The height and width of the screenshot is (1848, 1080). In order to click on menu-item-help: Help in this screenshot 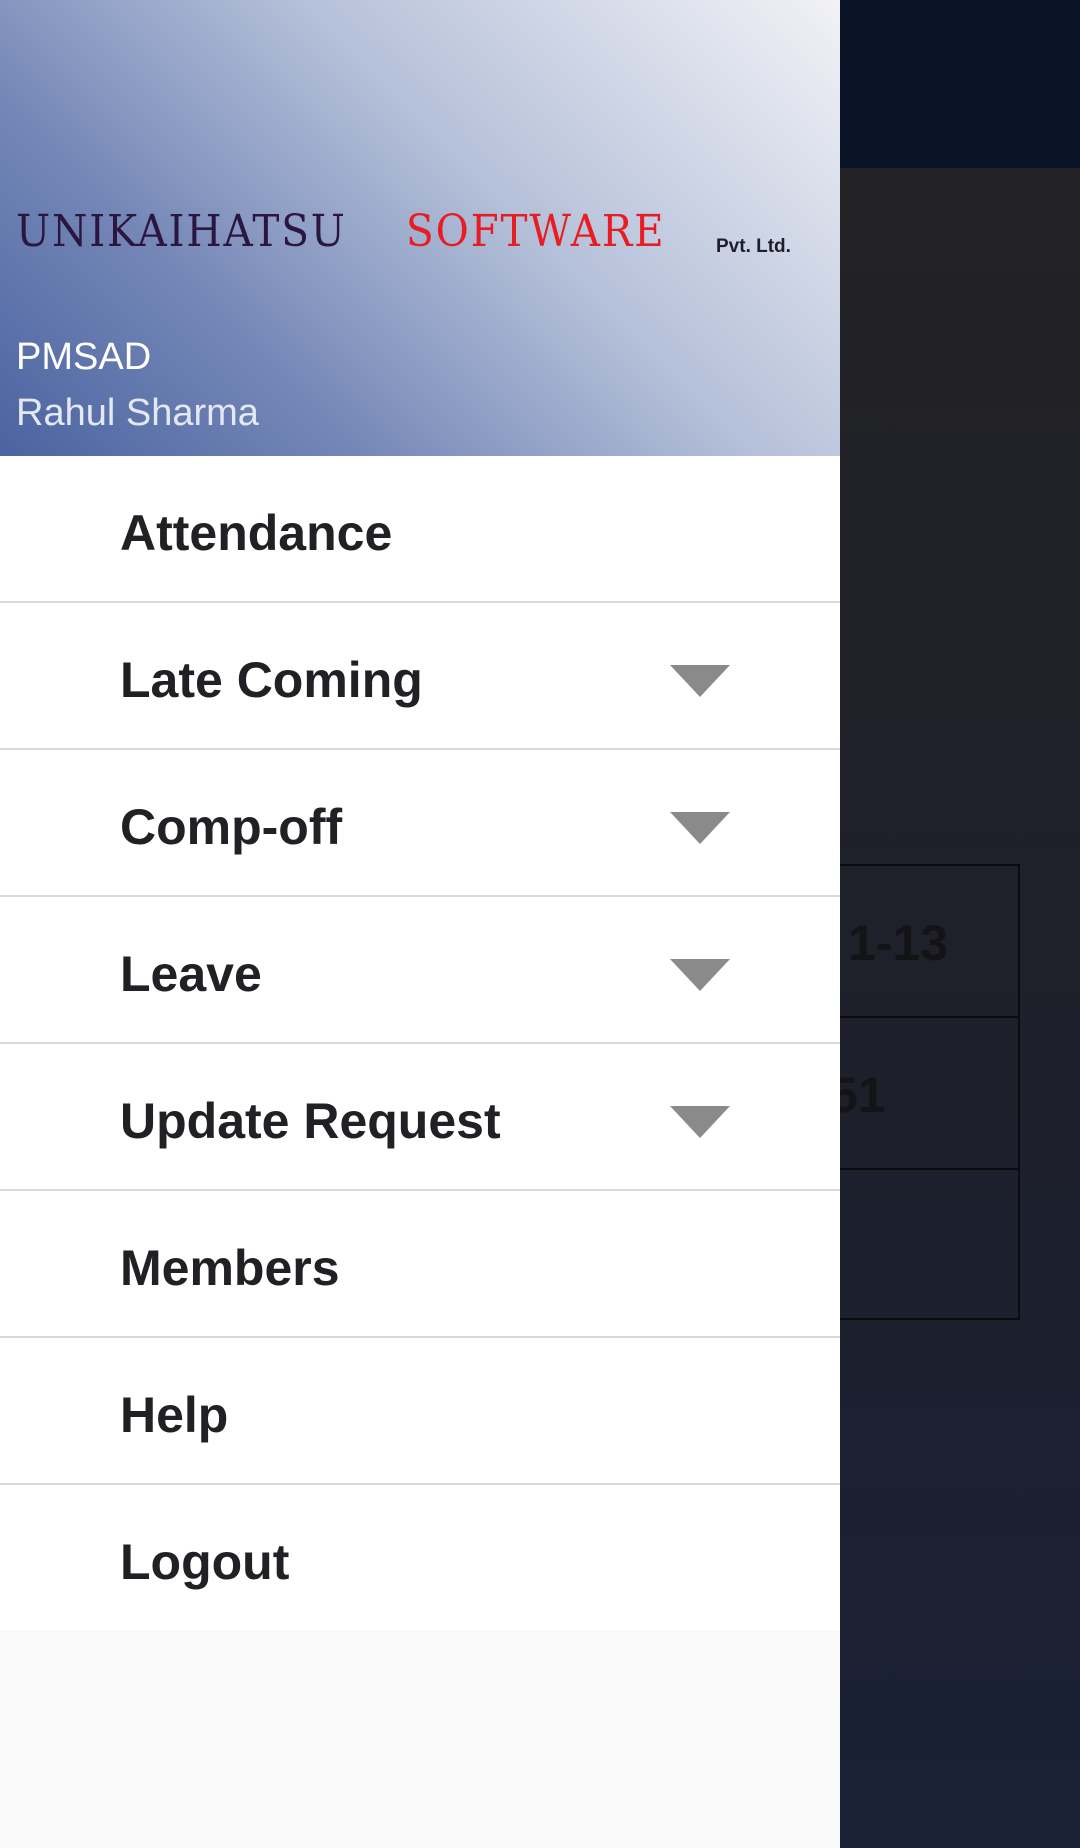, I will do `click(420, 1411)`.